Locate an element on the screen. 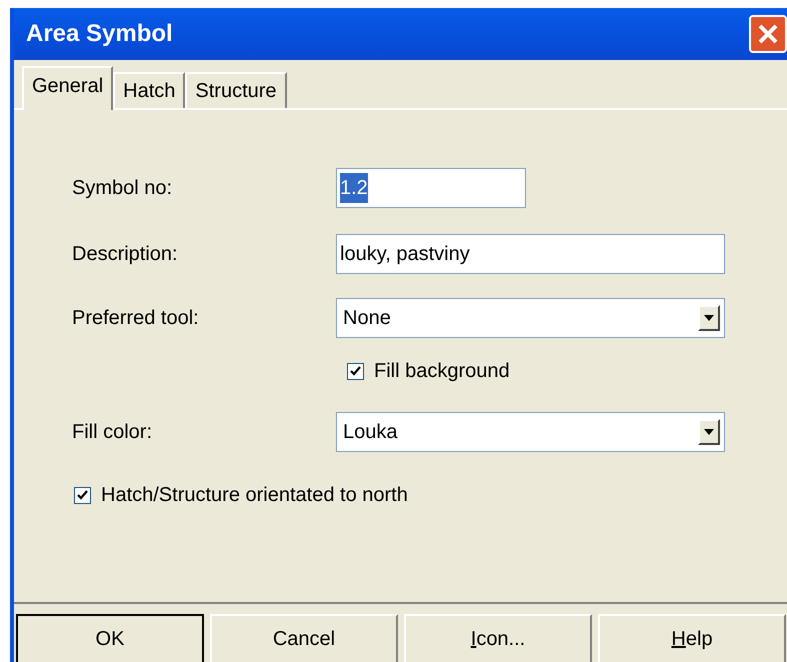 This screenshot has height=662, width=787. tab: Structure is located at coordinates (236, 90).